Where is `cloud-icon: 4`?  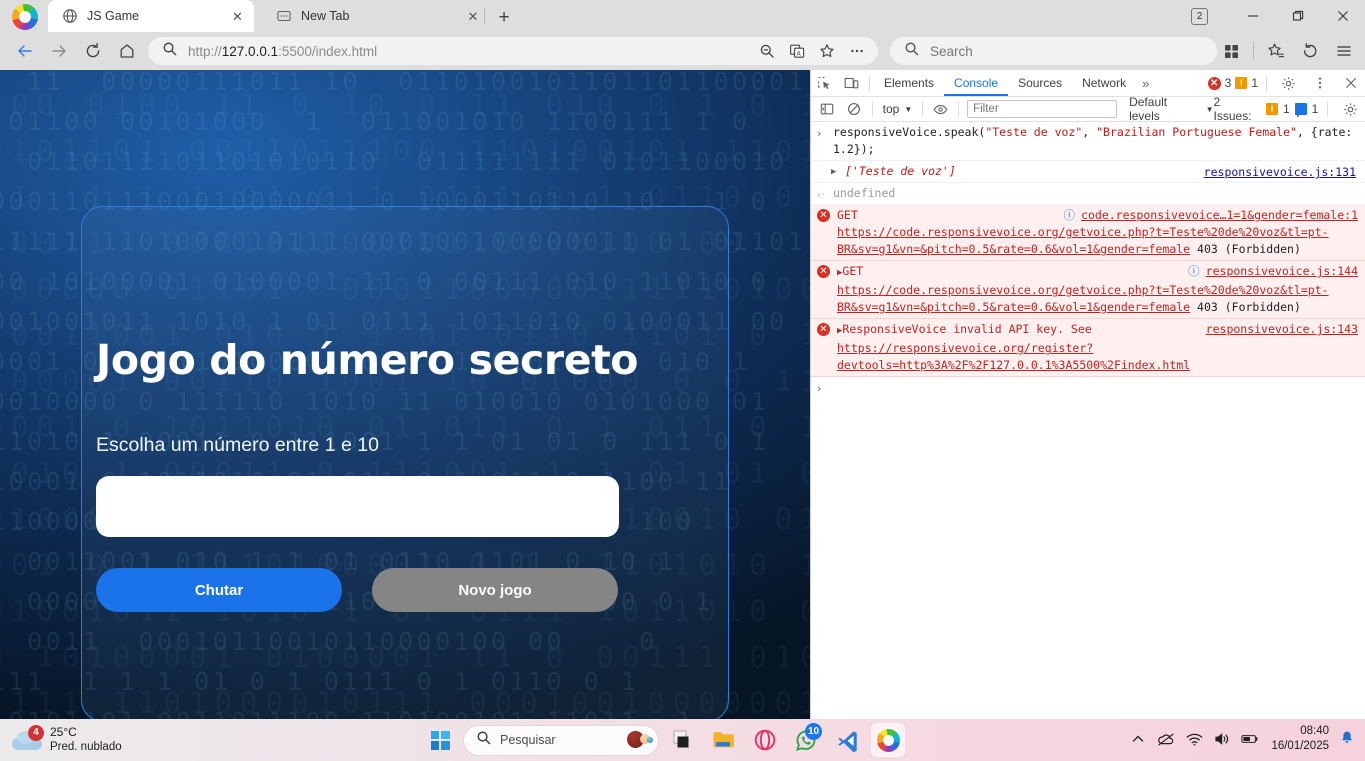
cloud-icon: 4 is located at coordinates (27, 739).